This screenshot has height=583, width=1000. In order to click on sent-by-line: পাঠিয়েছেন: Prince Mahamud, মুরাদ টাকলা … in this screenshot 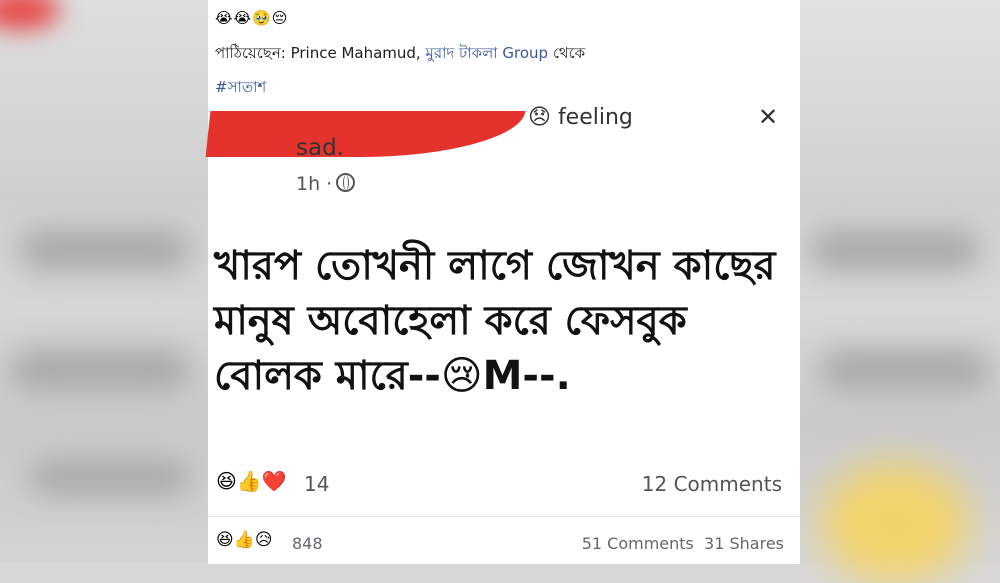, I will do `click(400, 54)`.